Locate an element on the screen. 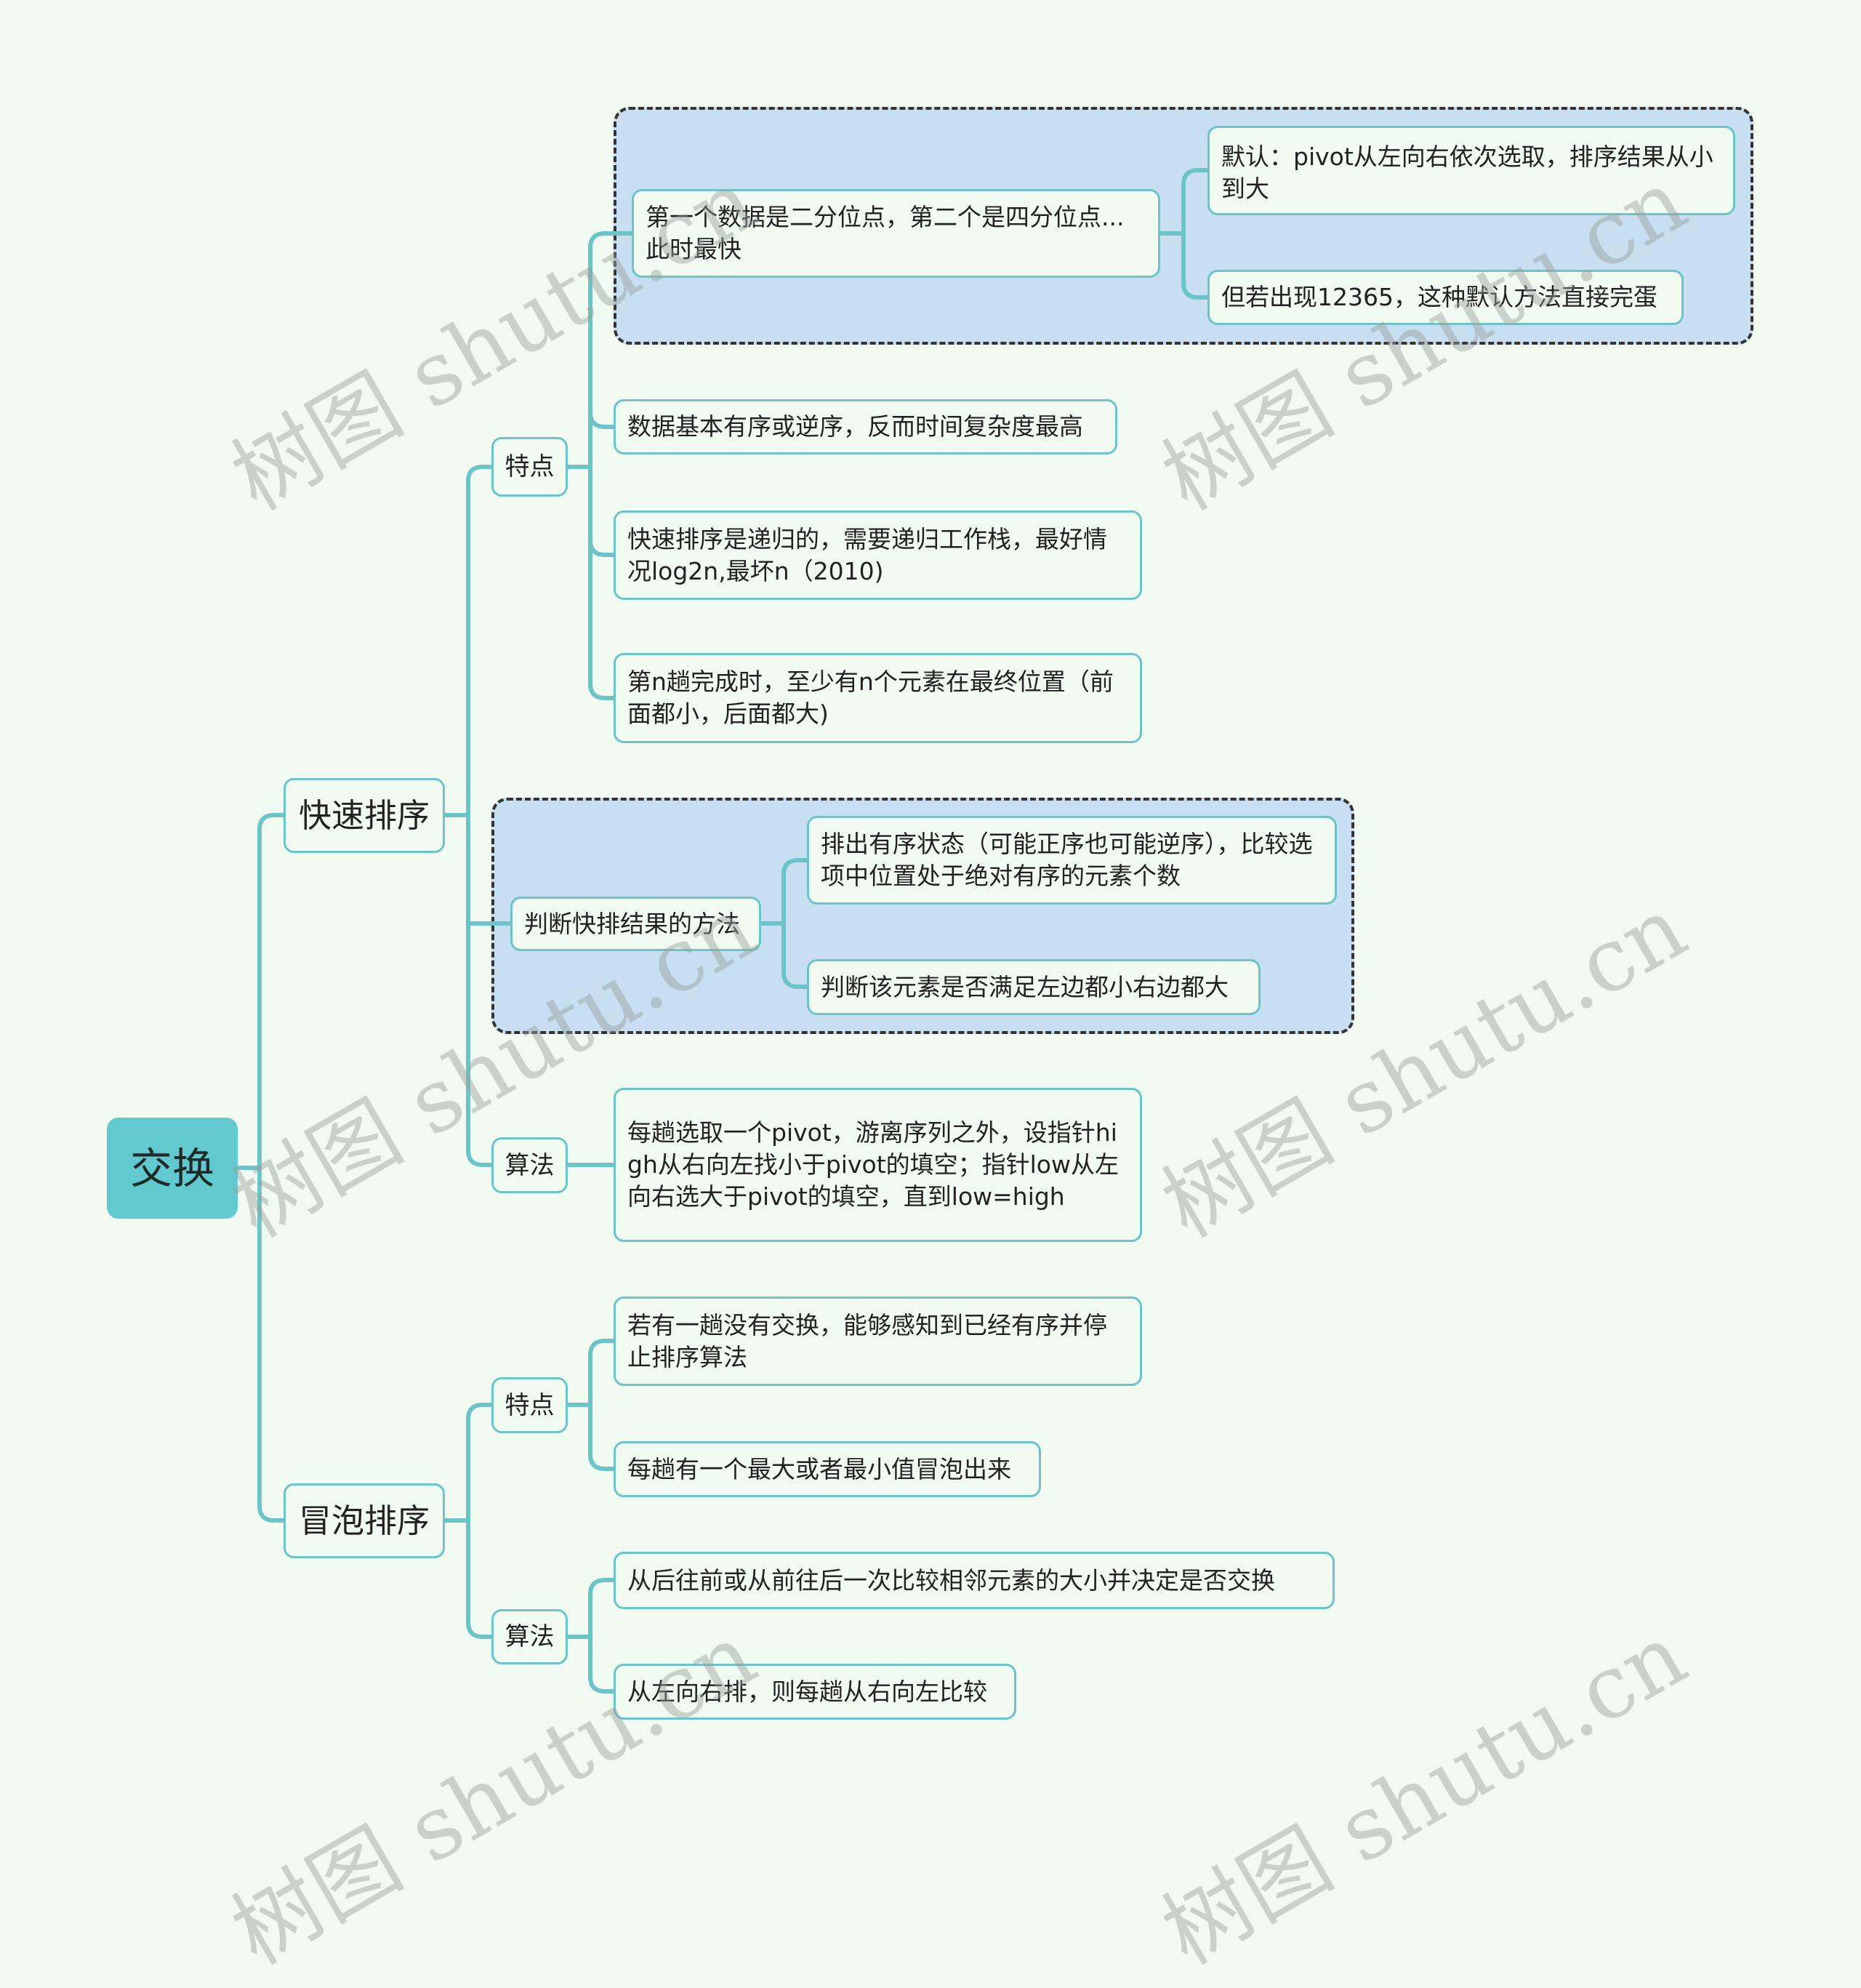 Image resolution: width=1861 pixels, height=1988 pixels. node-default-note: 默认：pivot从左向右依次选取，排序结果从小到大 is located at coordinates (1471, 170).